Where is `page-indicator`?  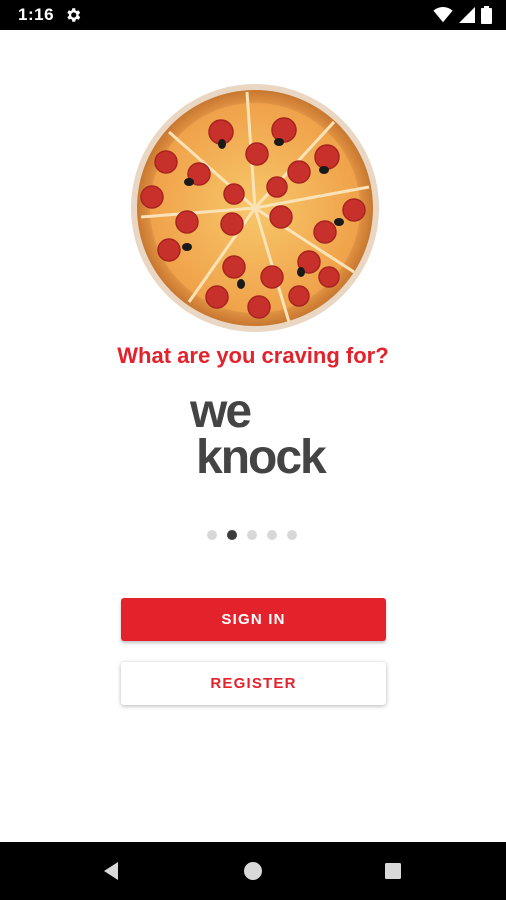 page-indicator is located at coordinates (252, 535).